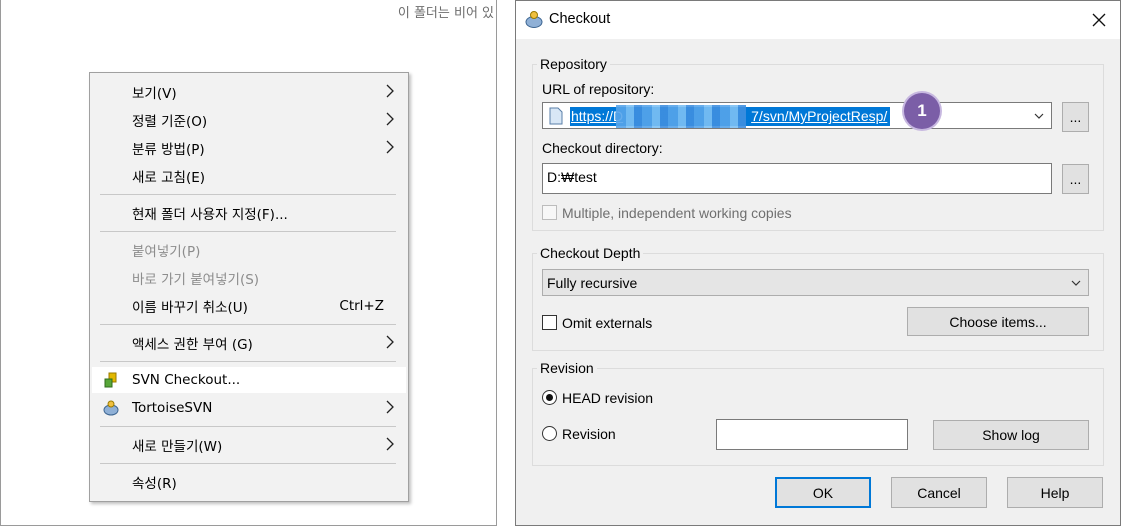 The image size is (1121, 526). Describe the element at coordinates (815, 282) in the screenshot. I see `depth-select: Fully recursive` at that location.